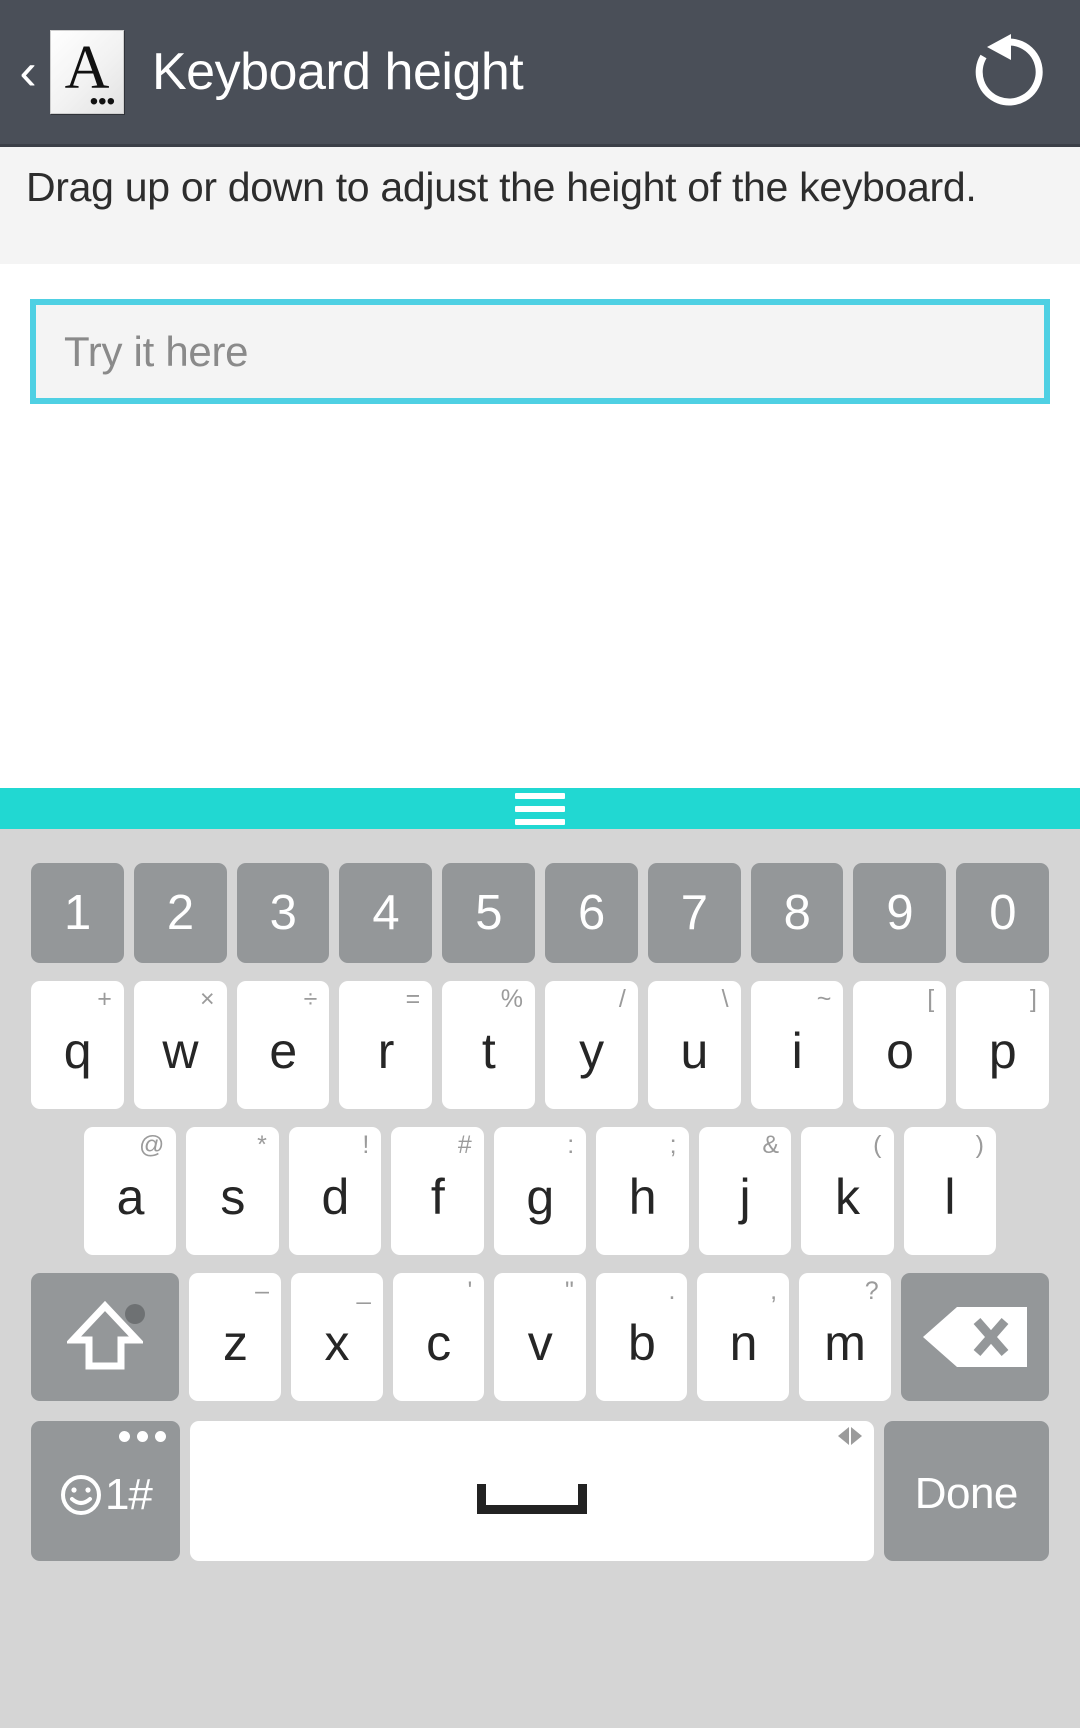 This screenshot has height=1728, width=1080. I want to click on key-m: ? m, so click(845, 1337).